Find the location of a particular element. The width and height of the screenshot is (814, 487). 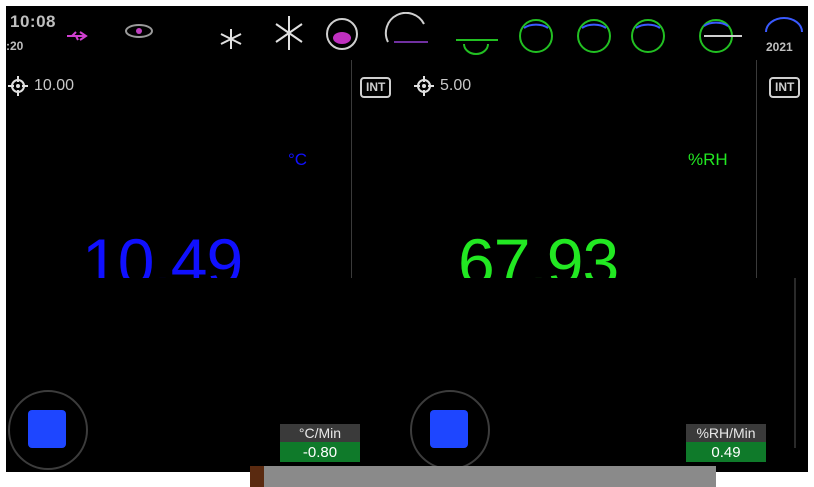

clock-time: 10:08 is located at coordinates (33, 21).